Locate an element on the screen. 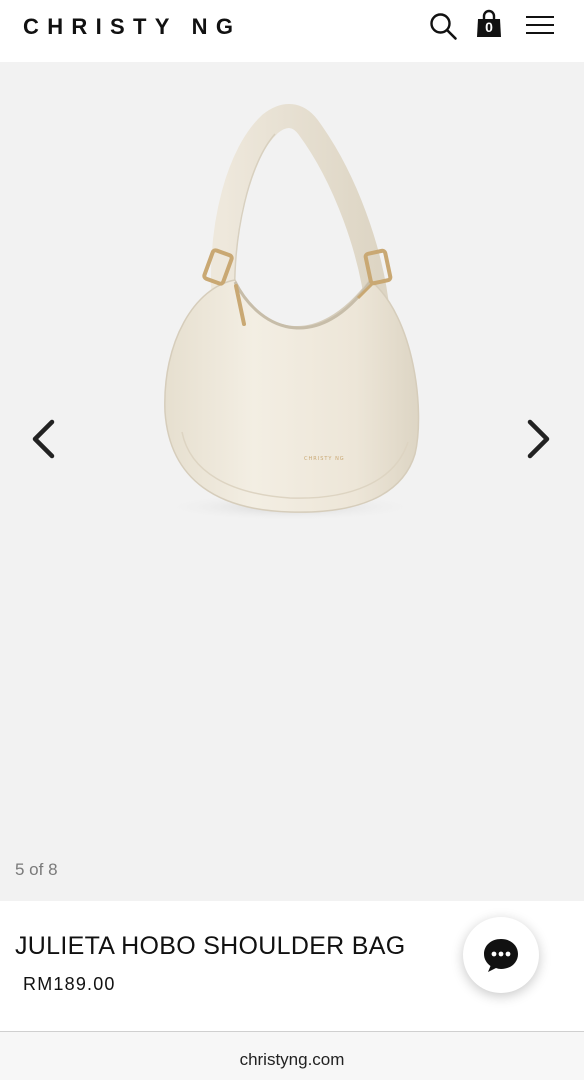 Image resolution: width=584 pixels, height=1080 pixels. svg-text: CHRISTY NG is located at coordinates (324, 459).